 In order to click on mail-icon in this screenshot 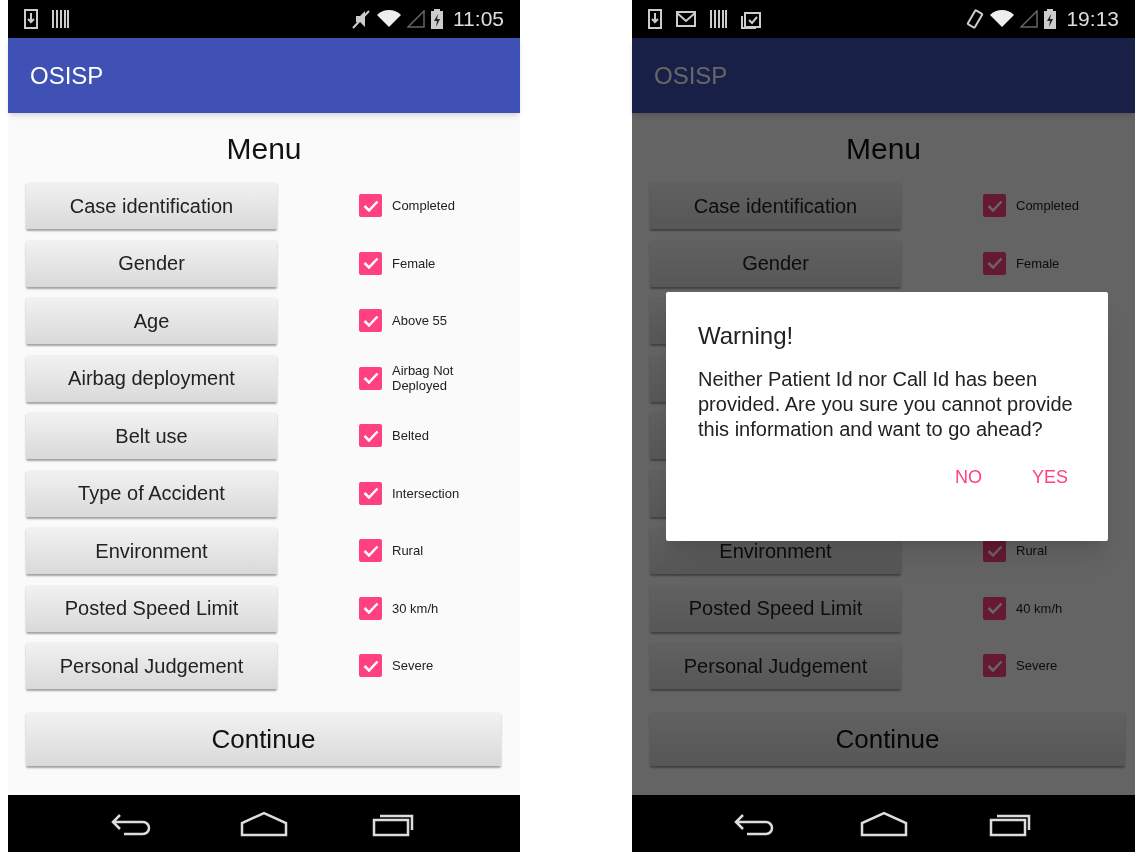, I will do `click(686, 19)`.